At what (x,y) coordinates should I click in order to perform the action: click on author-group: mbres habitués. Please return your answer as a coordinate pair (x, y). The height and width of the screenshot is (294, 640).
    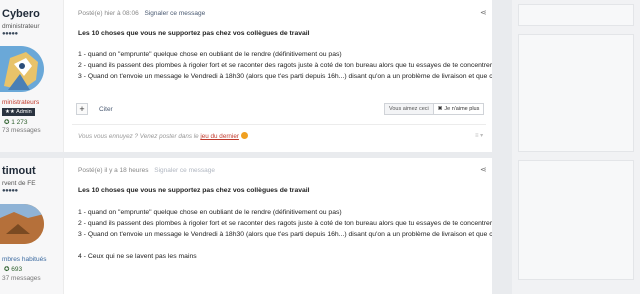
    Looking at the image, I should click on (24, 259).